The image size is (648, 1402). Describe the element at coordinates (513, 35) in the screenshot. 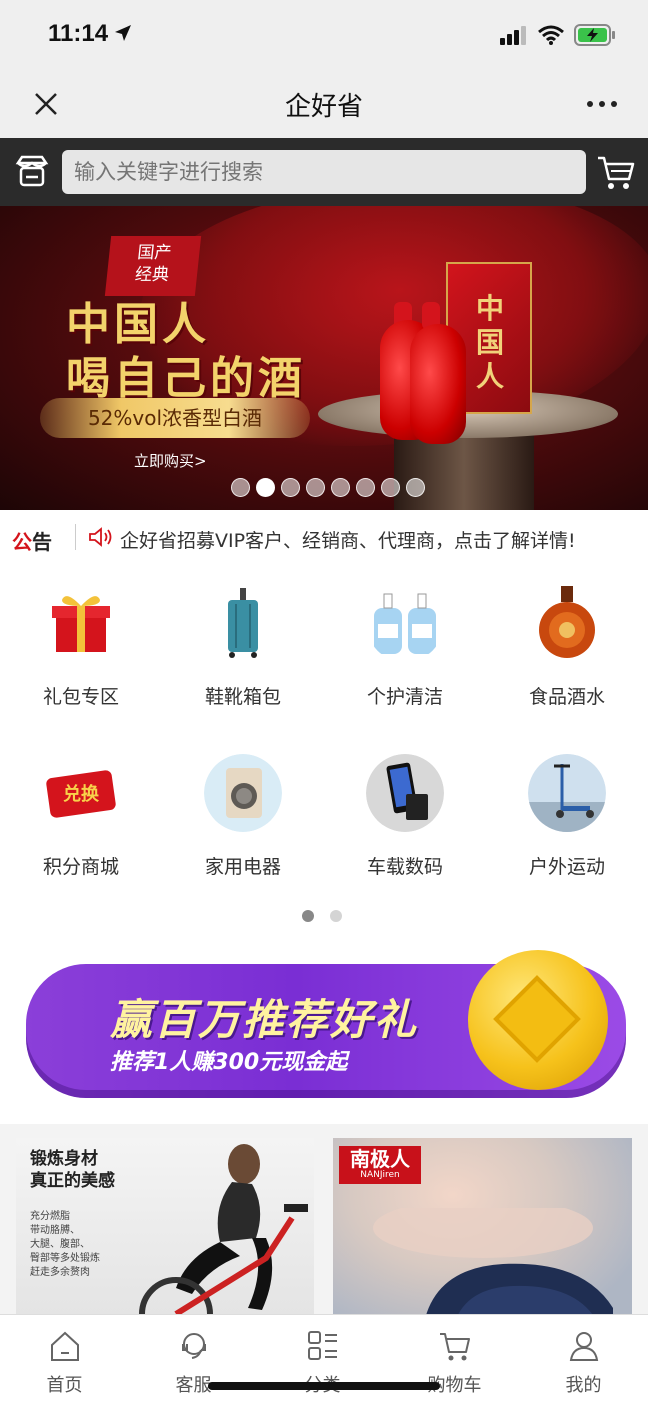

I see `cellular-signal-icon` at that location.